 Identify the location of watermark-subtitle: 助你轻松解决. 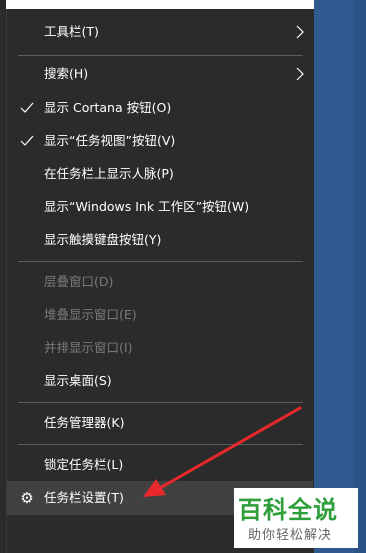
(290, 535).